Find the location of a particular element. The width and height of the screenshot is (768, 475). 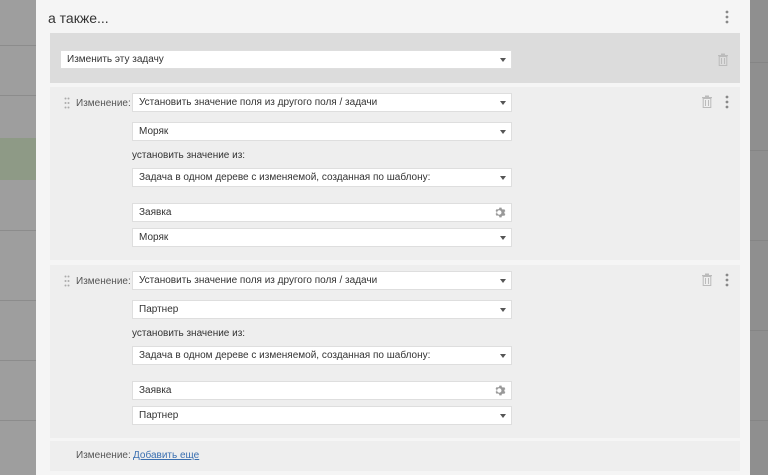

background-highlight is located at coordinates (18, 159).